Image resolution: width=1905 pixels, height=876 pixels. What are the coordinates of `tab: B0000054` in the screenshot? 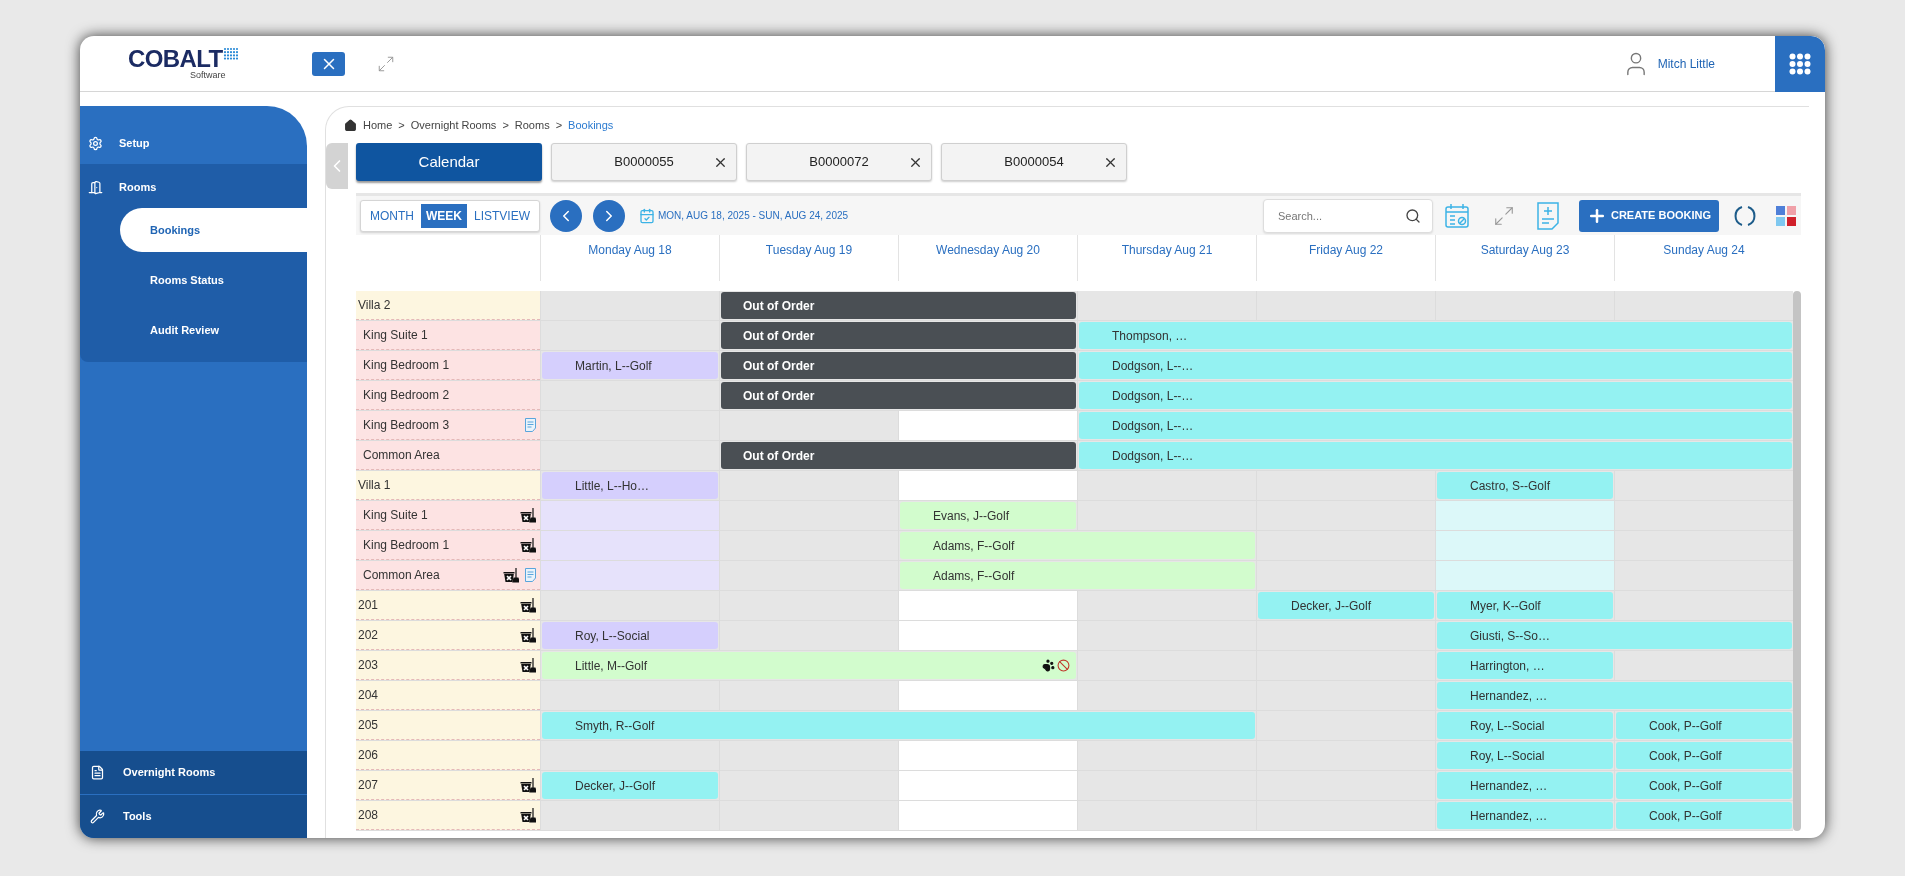 It's located at (1034, 162).